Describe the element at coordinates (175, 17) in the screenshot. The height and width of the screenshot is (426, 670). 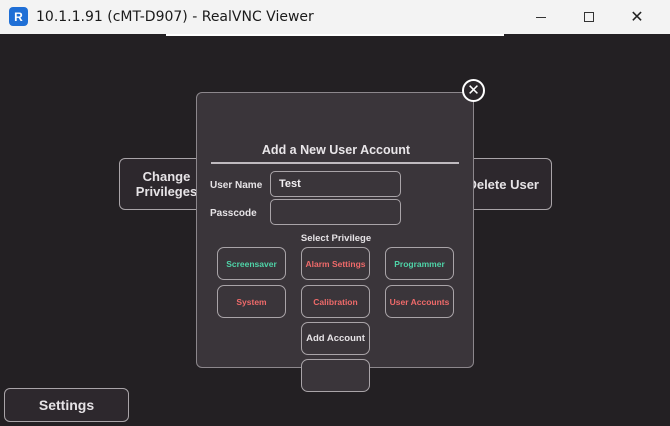
I see `window-title: 10.1.1.91 (cMT-D907) - RealVNC Viewer` at that location.